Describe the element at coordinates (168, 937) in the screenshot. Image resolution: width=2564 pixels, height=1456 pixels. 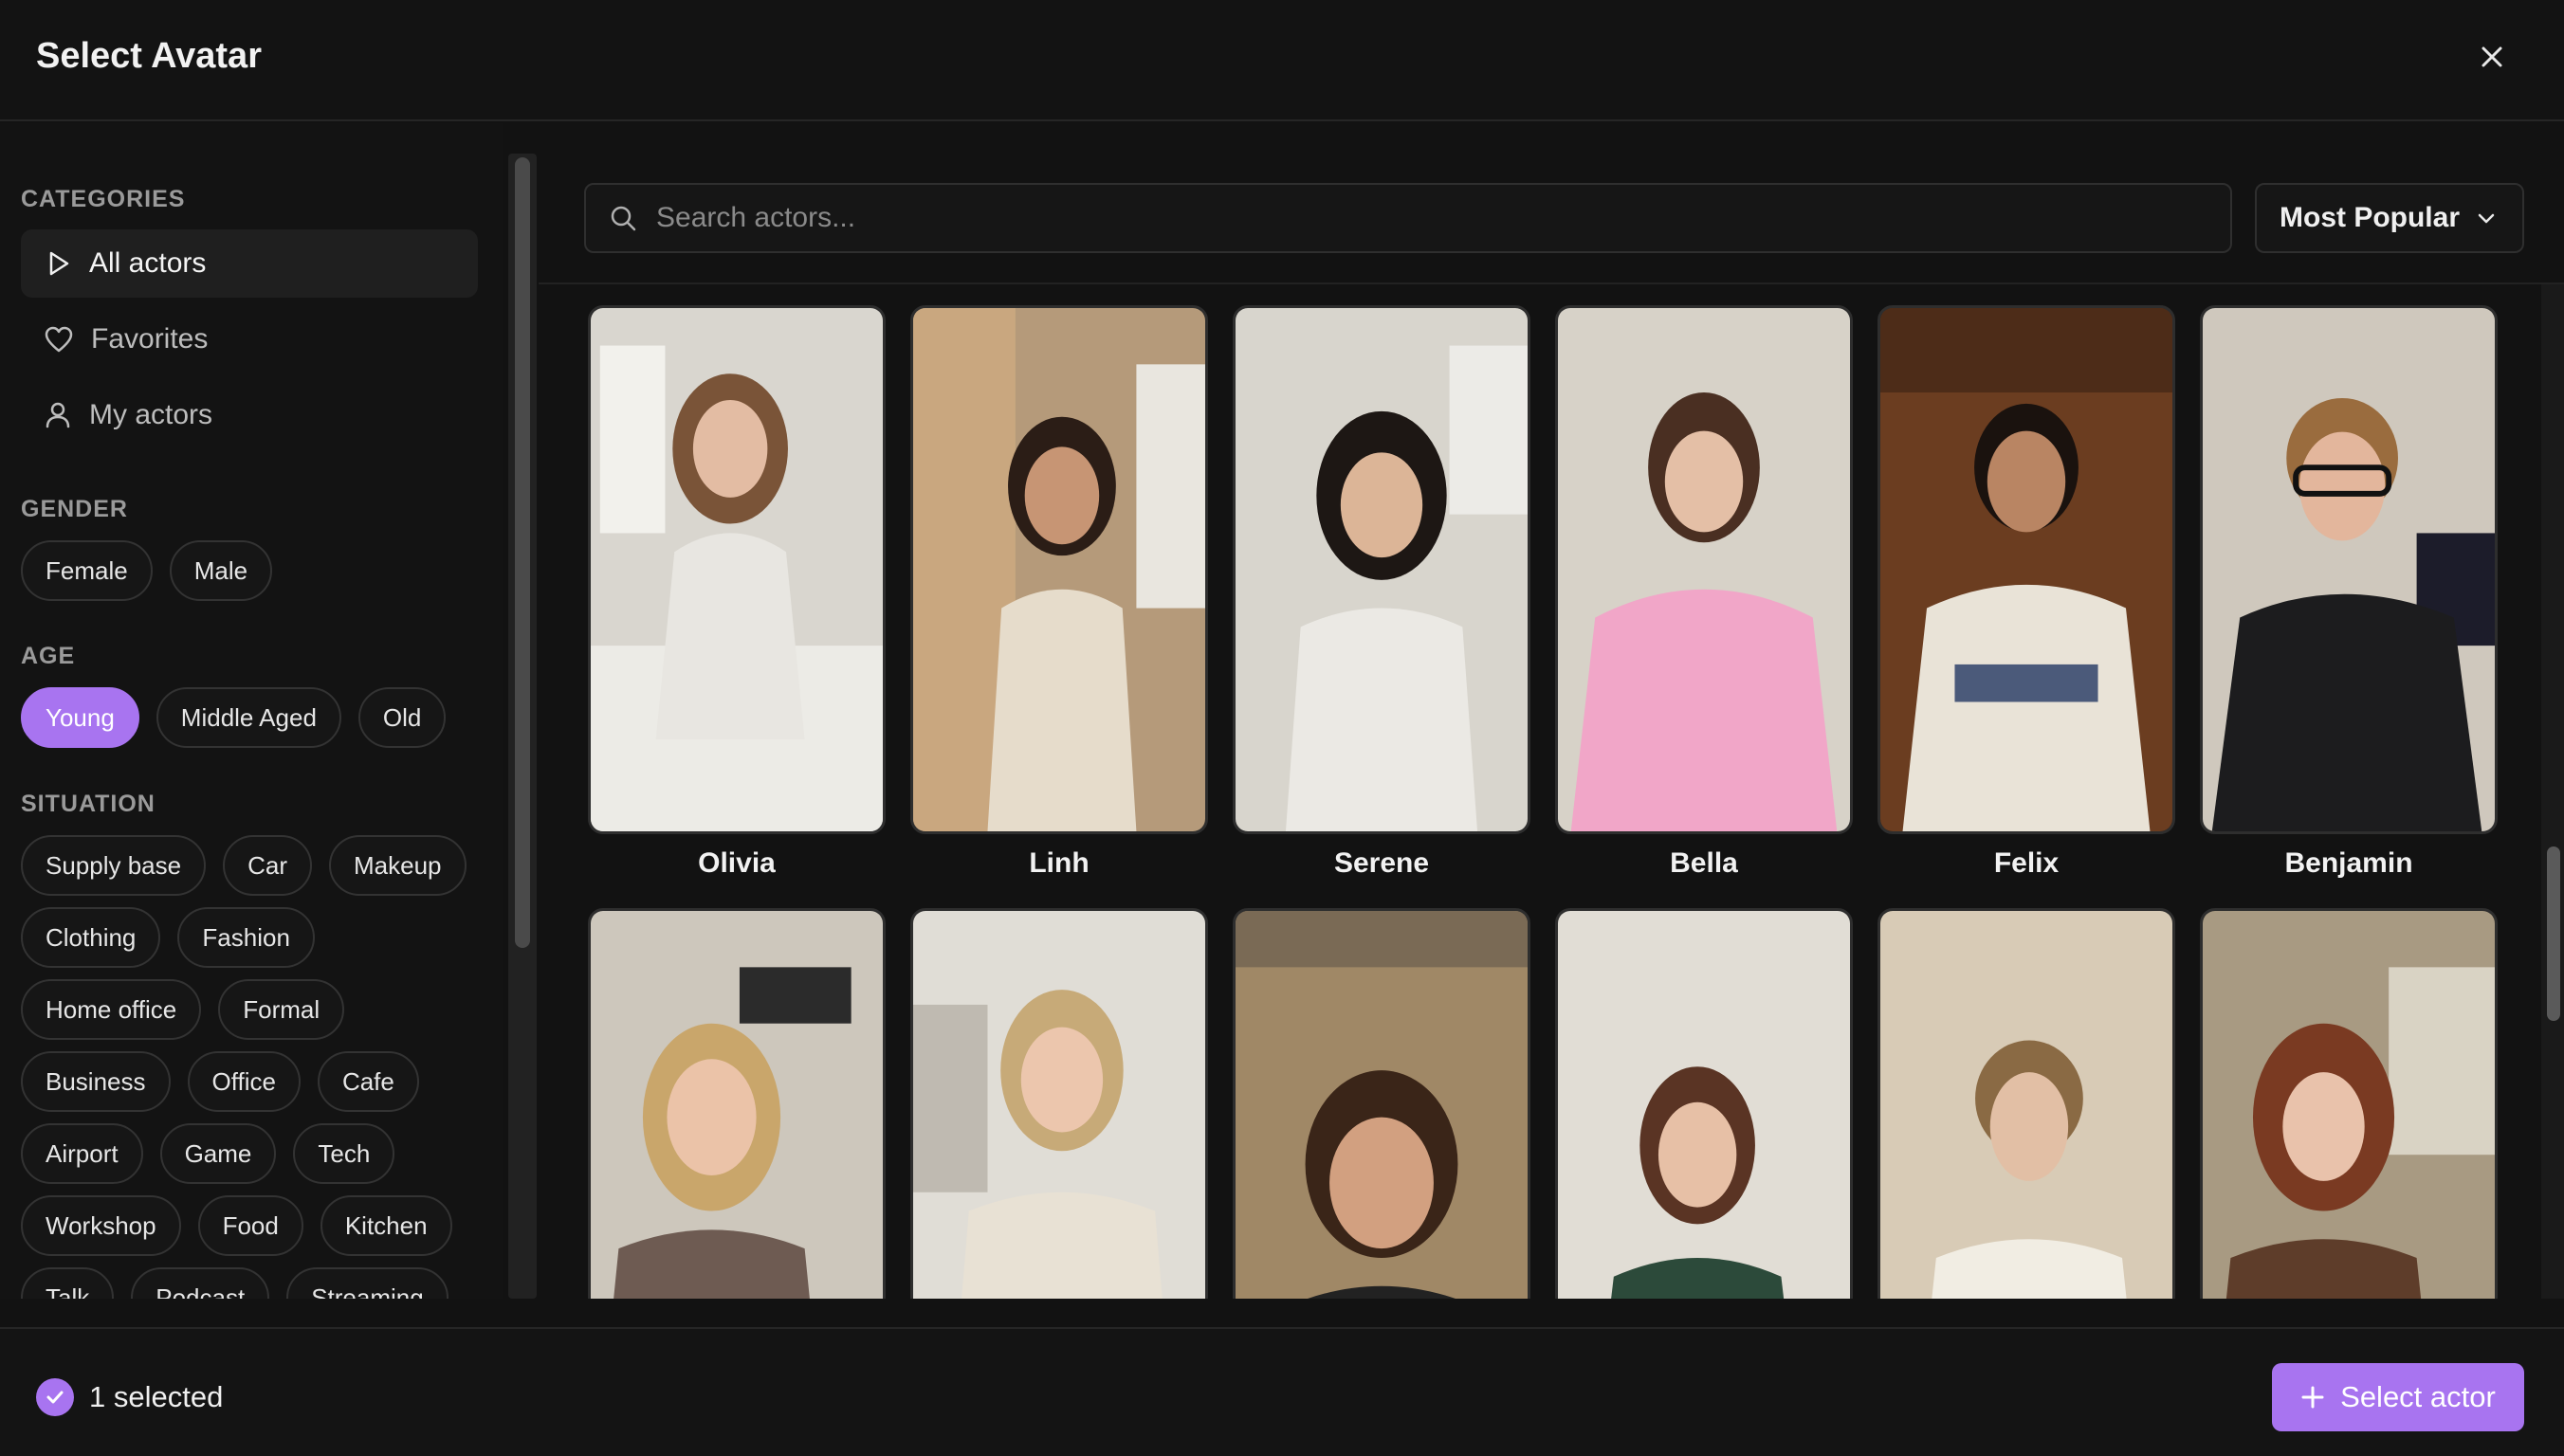
I see `situation-row: Clothing Fashion` at that location.